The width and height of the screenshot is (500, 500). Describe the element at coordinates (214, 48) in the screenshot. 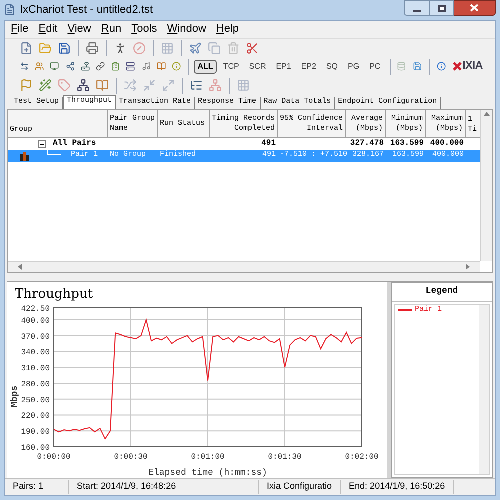

I see `copy-icon` at that location.